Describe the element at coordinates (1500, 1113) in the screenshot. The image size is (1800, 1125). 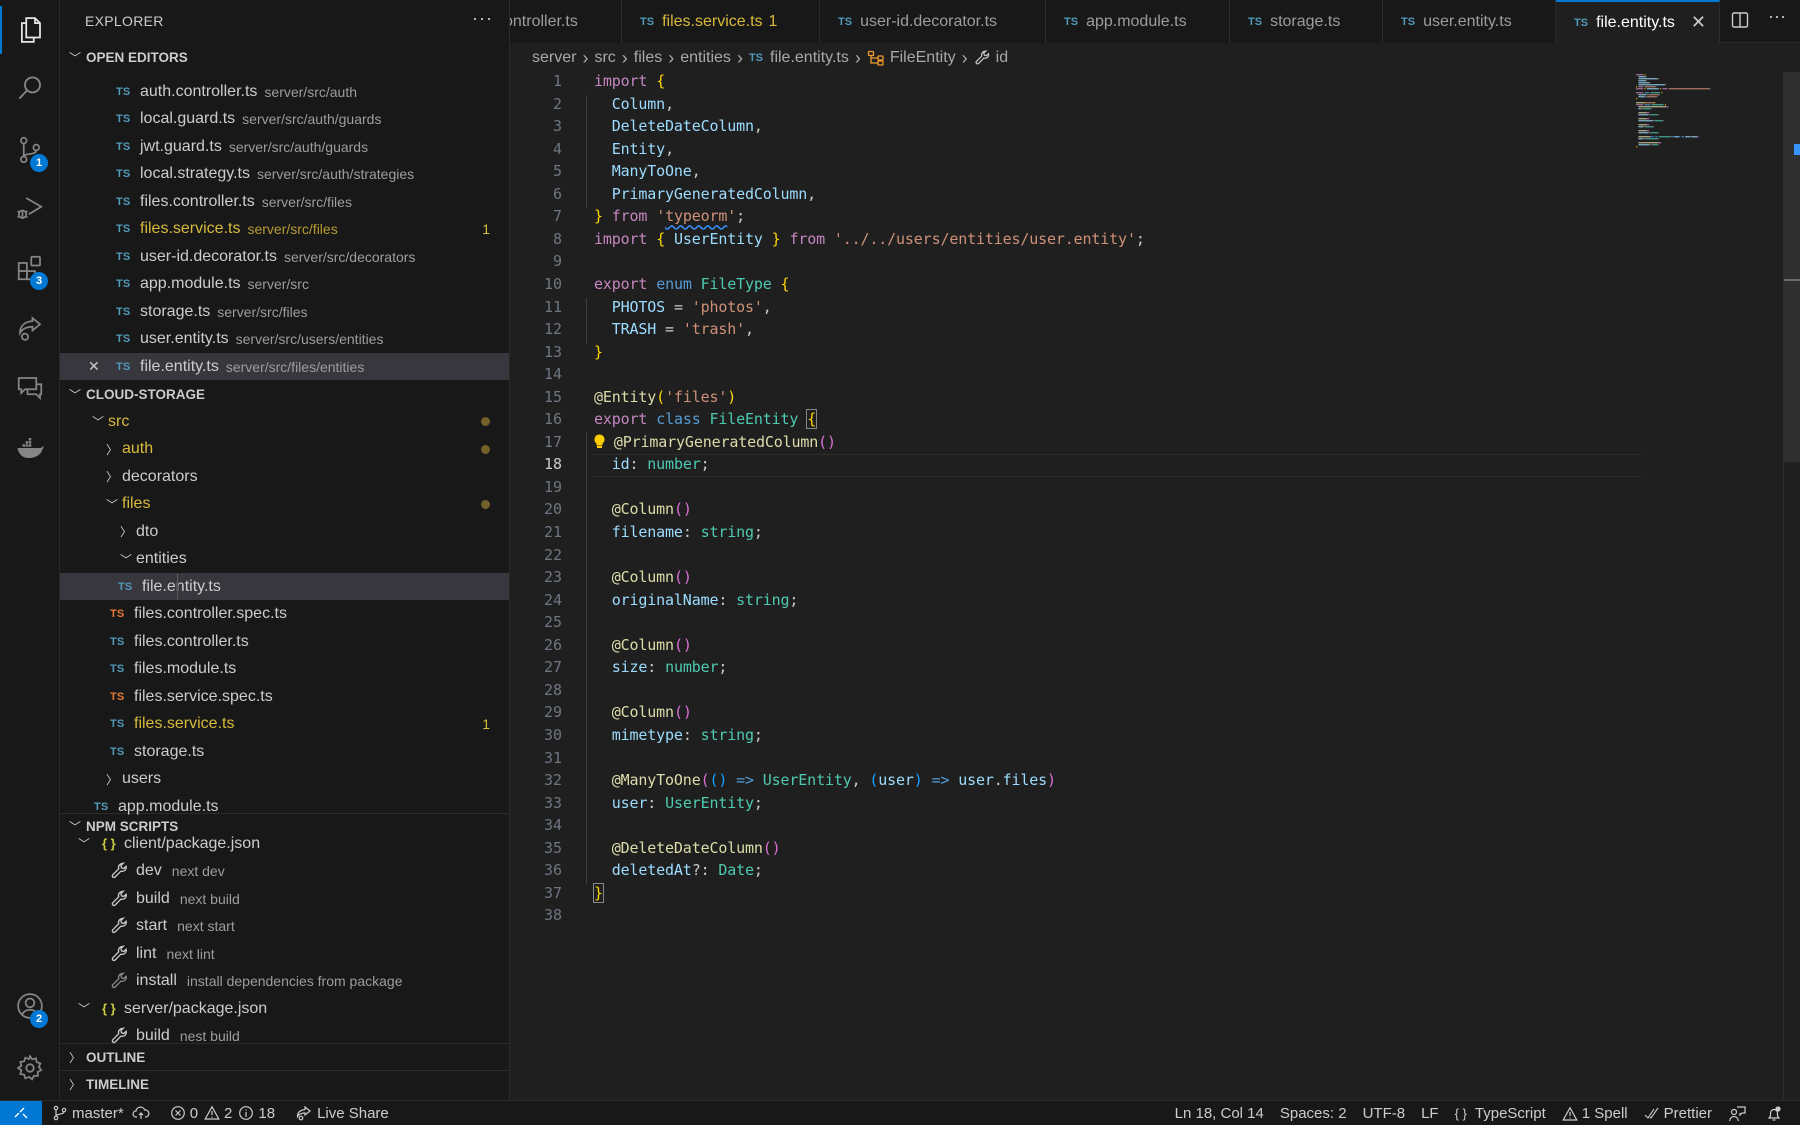
I see `language-mode: { } TypeScript` at that location.